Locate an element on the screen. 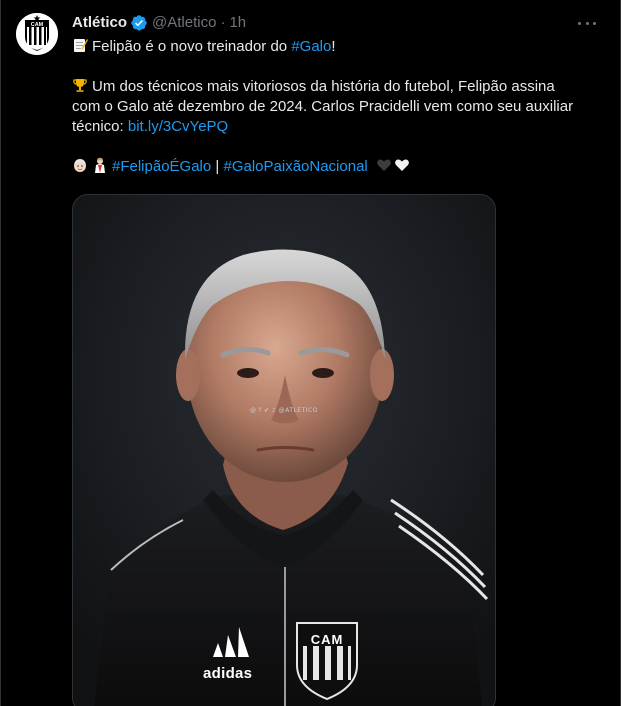 This screenshot has width=621, height=706. tweet-timestamp: 1h is located at coordinates (237, 23).